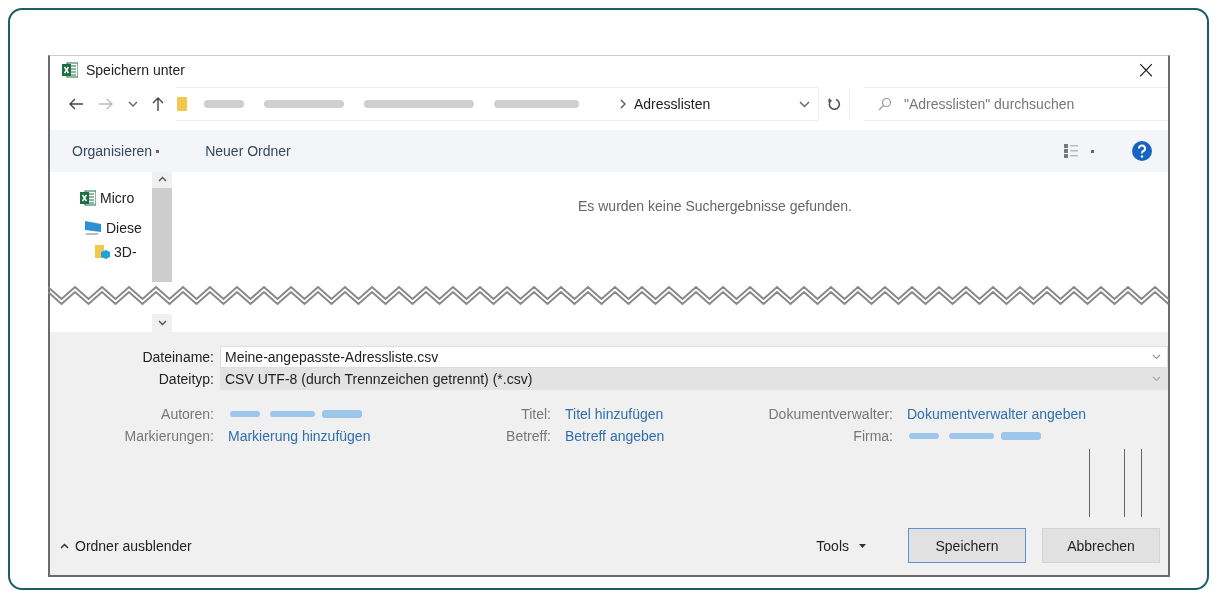 The height and width of the screenshot is (600, 1217). I want to click on scroll-down-icon, so click(162, 323).